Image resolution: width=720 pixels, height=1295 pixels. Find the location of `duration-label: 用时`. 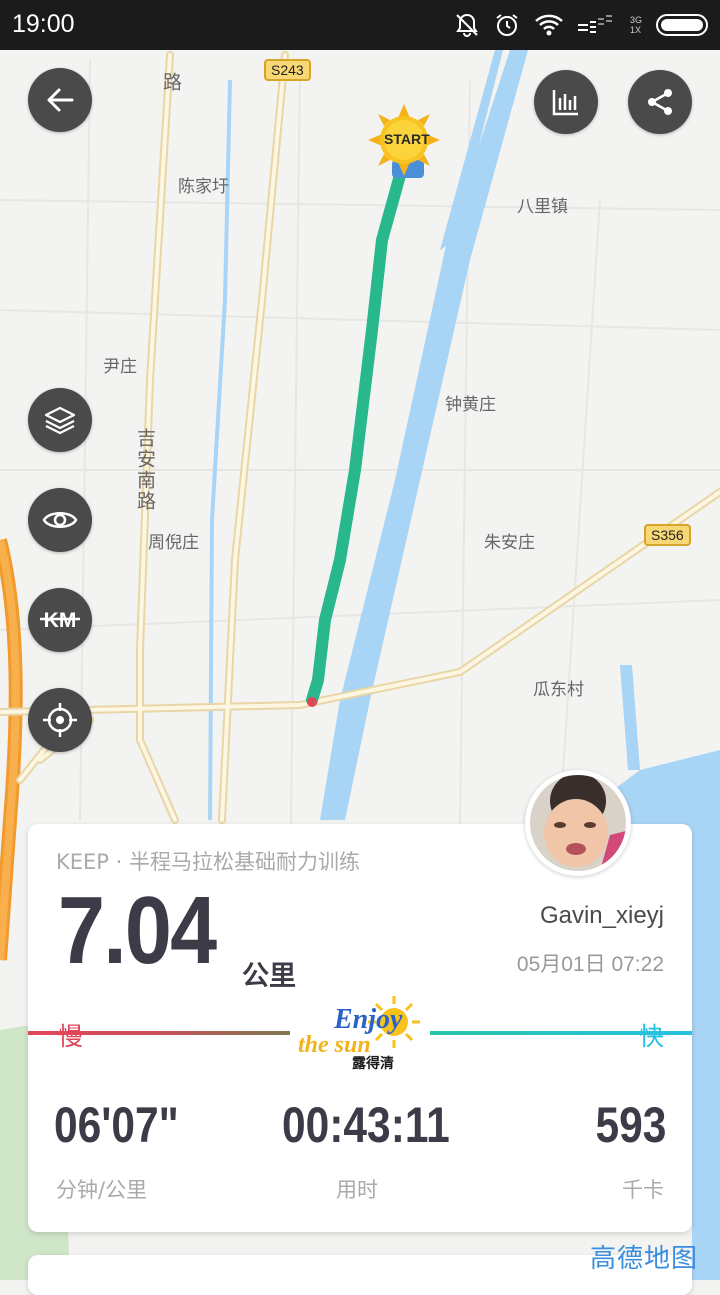

duration-label: 用时 is located at coordinates (357, 1190).